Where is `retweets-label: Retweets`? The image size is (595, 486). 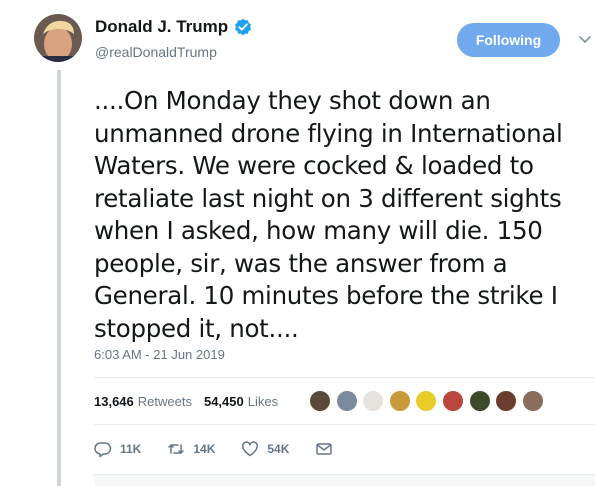
retweets-label: Retweets is located at coordinates (165, 401).